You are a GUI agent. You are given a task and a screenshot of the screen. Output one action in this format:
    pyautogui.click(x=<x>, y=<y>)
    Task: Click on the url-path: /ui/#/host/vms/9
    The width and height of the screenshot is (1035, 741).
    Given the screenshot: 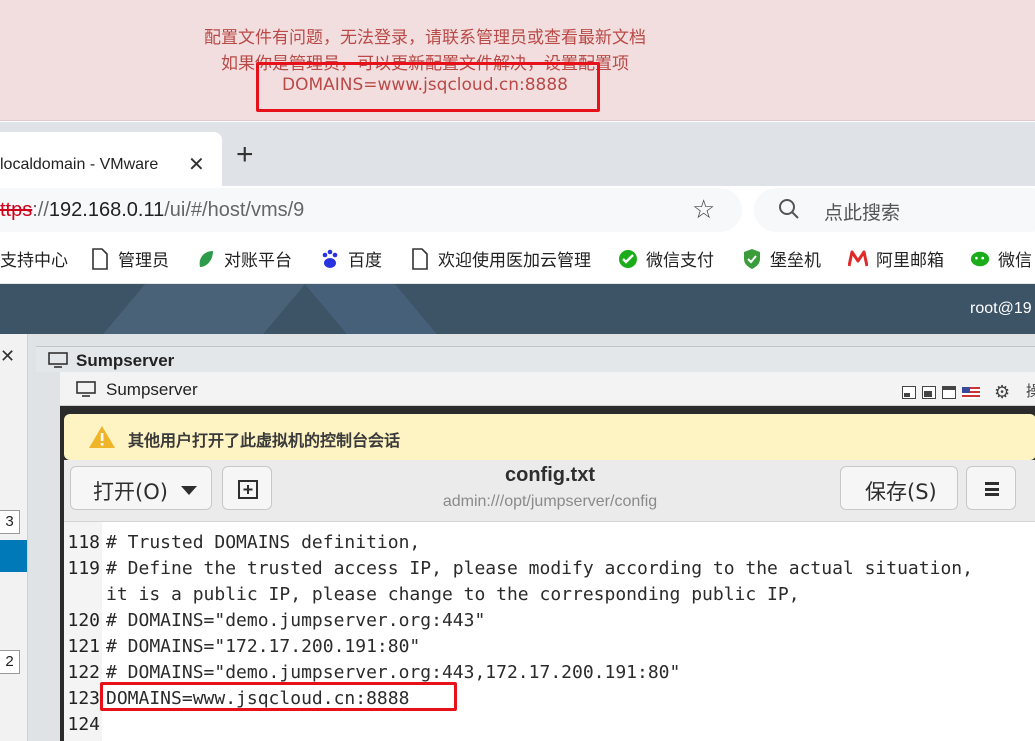 What is the action you would take?
    pyautogui.click(x=234, y=210)
    